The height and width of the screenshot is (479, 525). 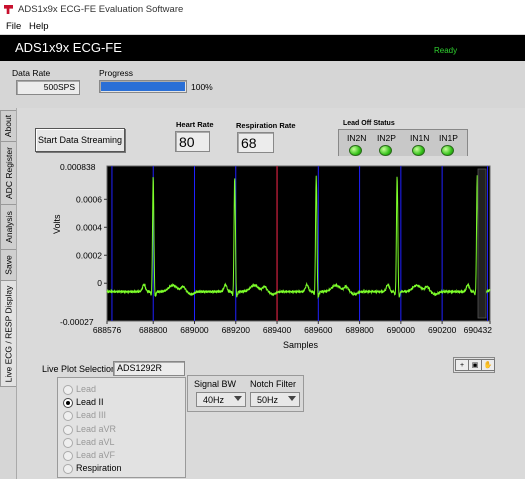 What do you see at coordinates (8, 9) in the screenshot?
I see `ti-logo-icon` at bounding box center [8, 9].